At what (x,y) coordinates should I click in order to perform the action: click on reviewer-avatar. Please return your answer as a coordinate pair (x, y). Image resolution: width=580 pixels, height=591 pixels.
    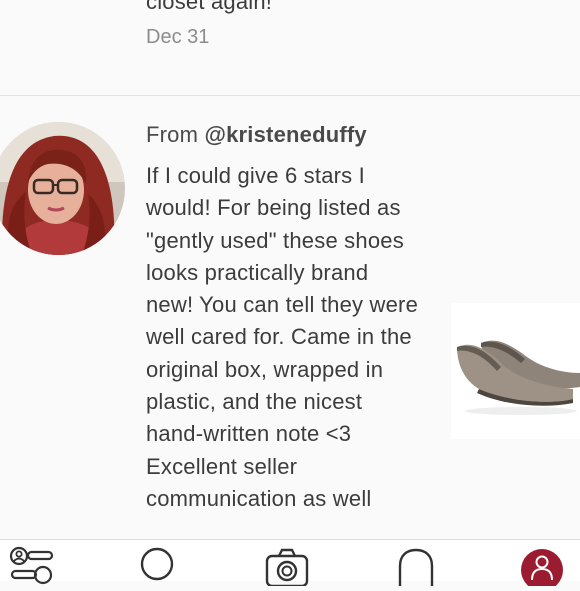
    Looking at the image, I should click on (62, 188).